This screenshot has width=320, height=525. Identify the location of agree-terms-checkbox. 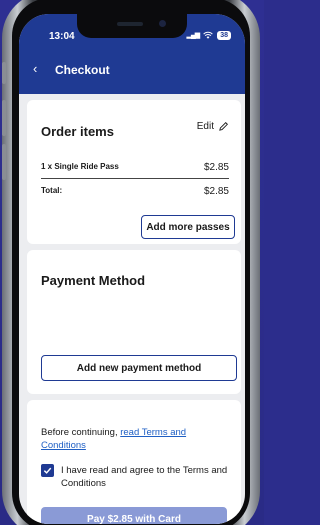
(47, 470).